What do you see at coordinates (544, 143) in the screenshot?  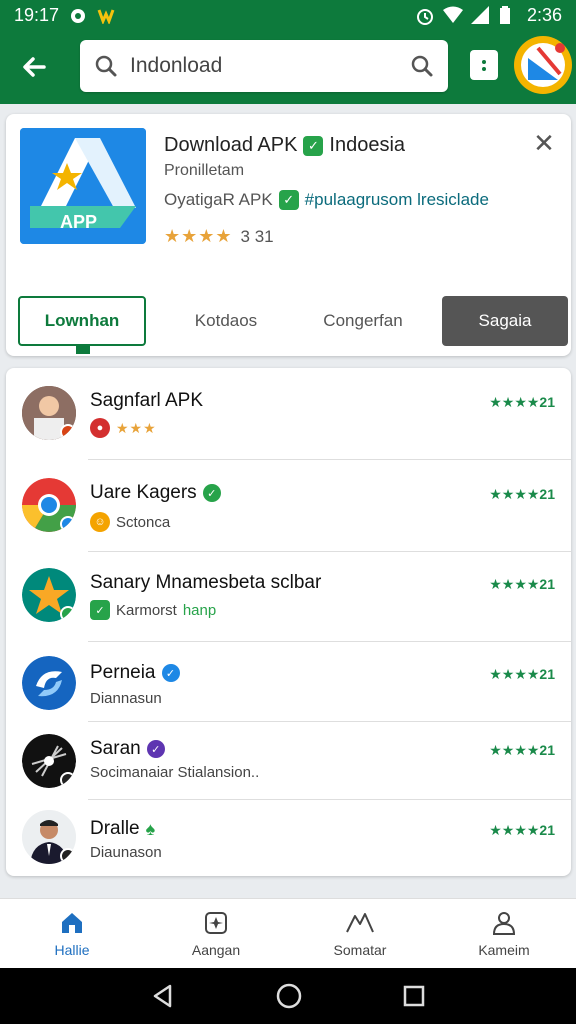 I see `close-icon: ✕` at bounding box center [544, 143].